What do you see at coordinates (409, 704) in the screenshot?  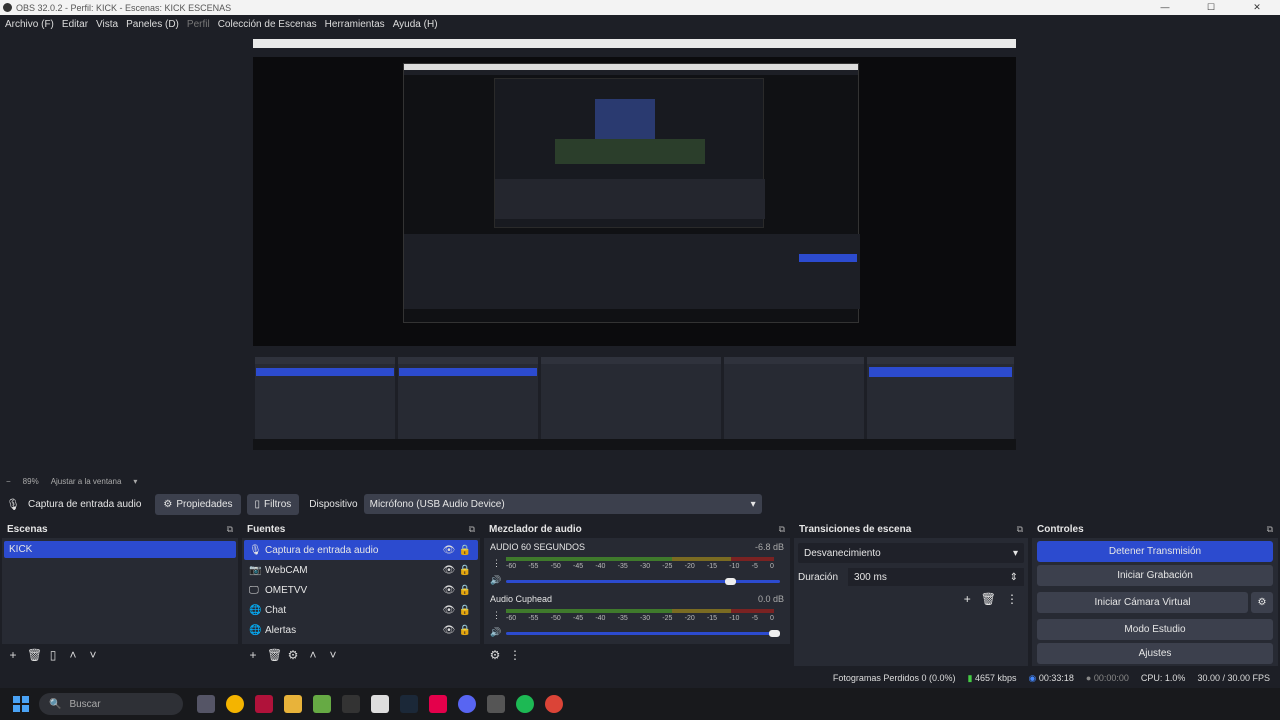 I see `steam-icon` at bounding box center [409, 704].